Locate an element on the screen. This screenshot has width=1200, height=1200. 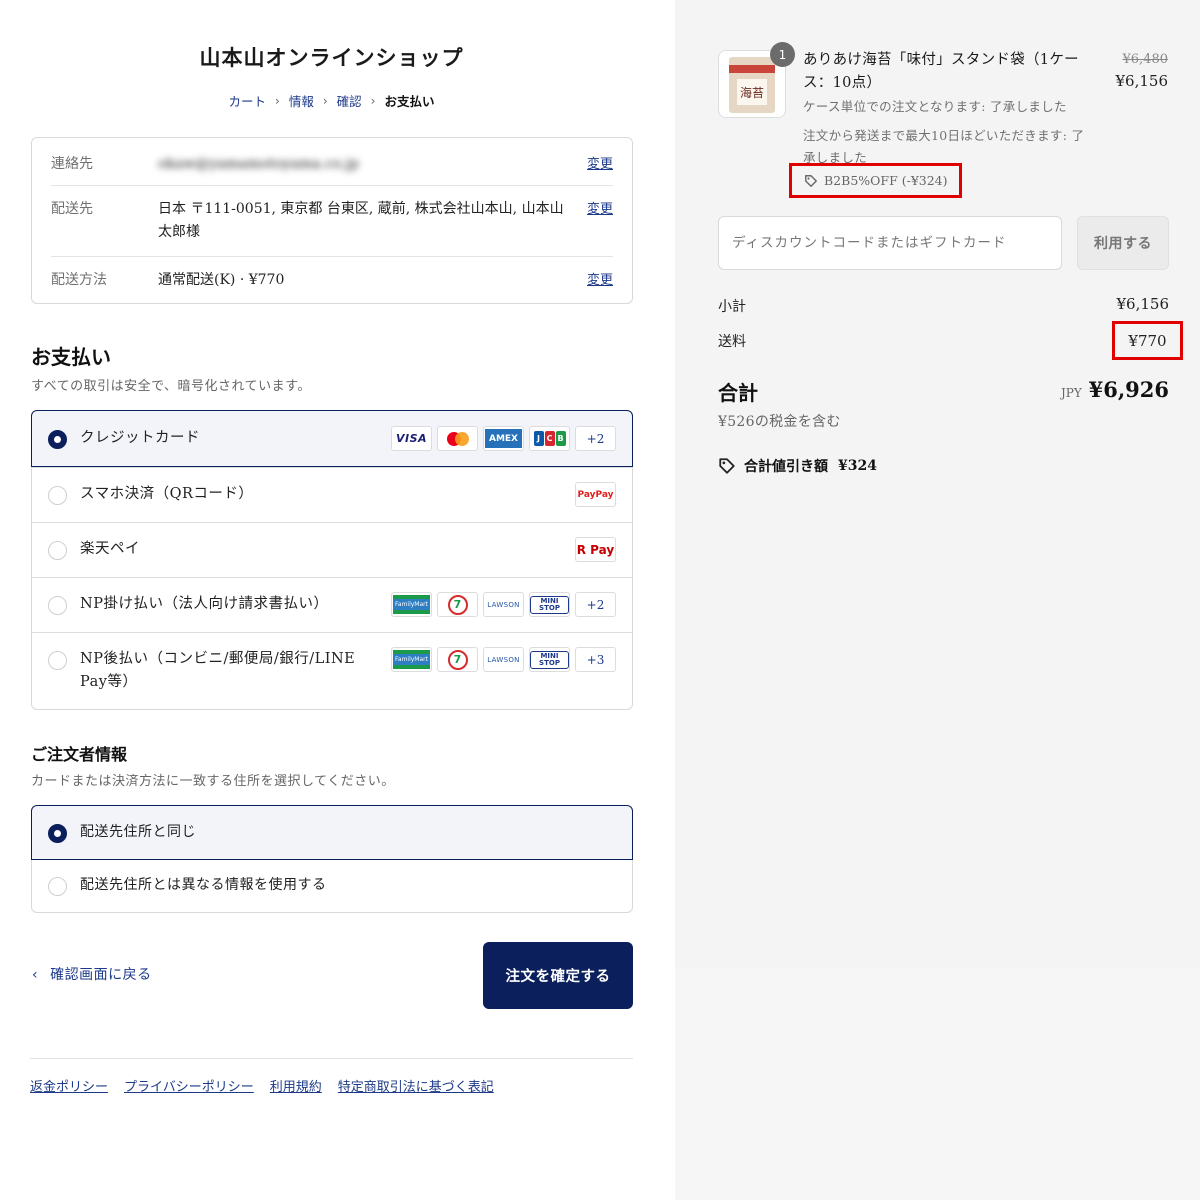
total-savings: 合計値引き額 ¥324 is located at coordinates (797, 466).